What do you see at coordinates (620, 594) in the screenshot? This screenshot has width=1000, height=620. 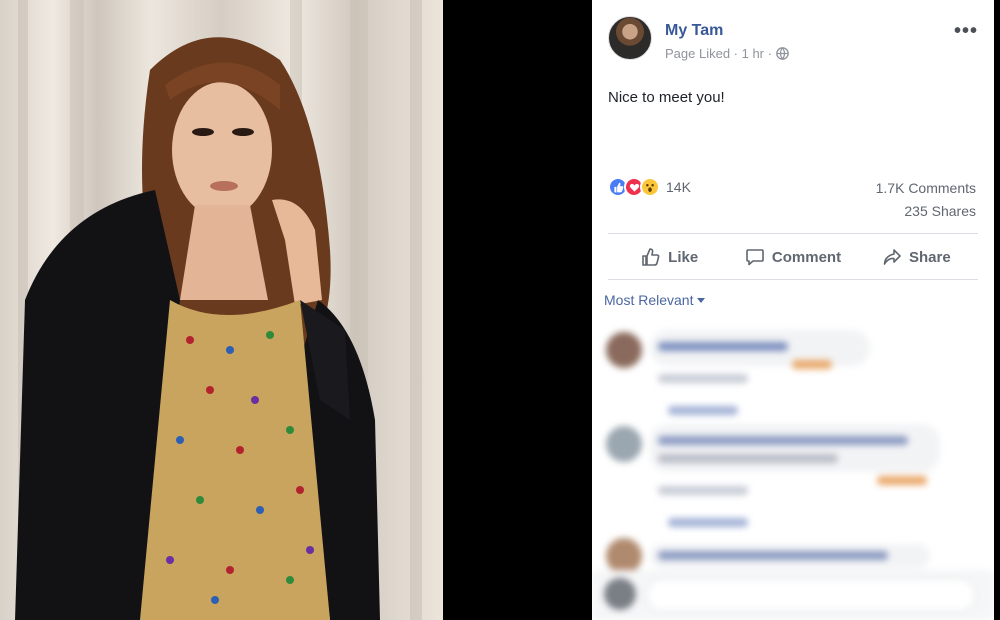 I see `composer-avatar` at bounding box center [620, 594].